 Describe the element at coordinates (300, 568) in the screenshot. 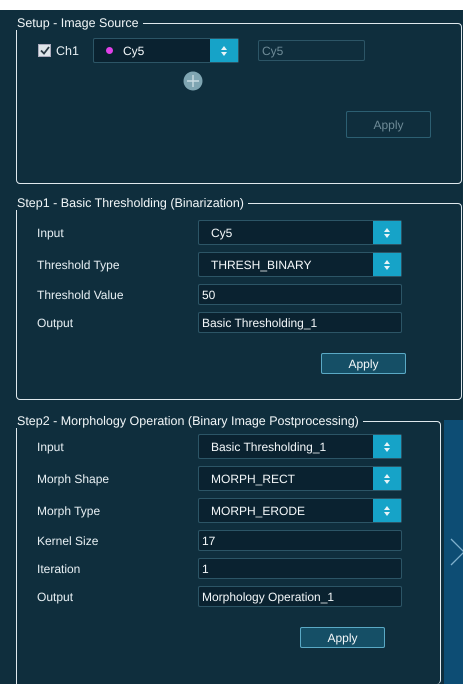

I see `input-field: 1` at that location.